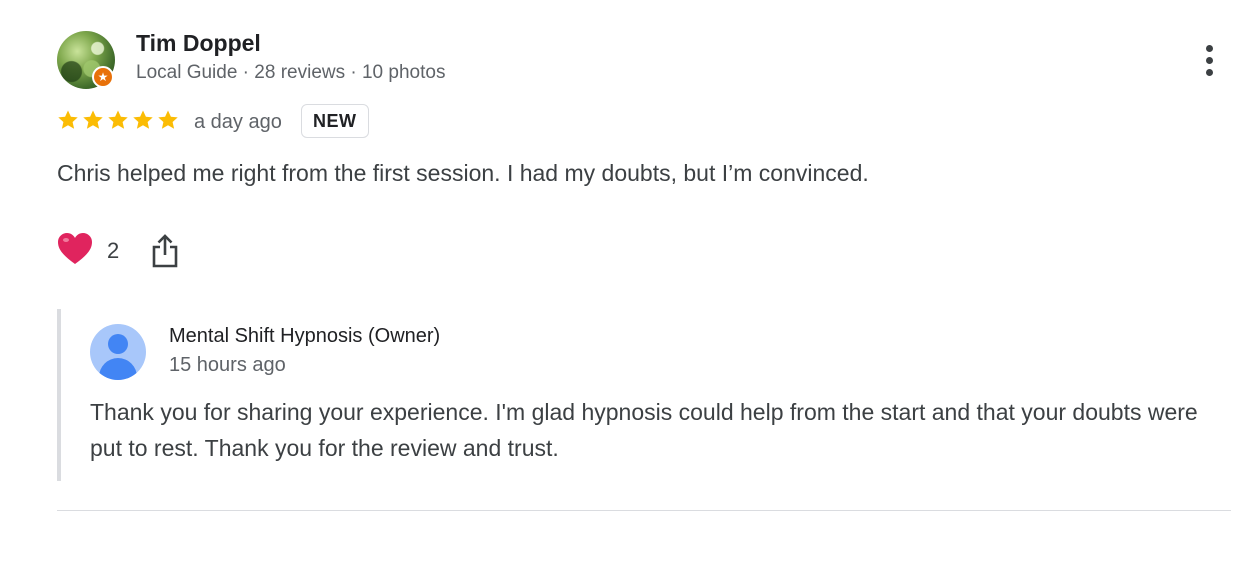 The image size is (1258, 583). Describe the element at coordinates (305, 336) in the screenshot. I see `owner-name: Mental Shift Hypnosis (Owner)` at that location.